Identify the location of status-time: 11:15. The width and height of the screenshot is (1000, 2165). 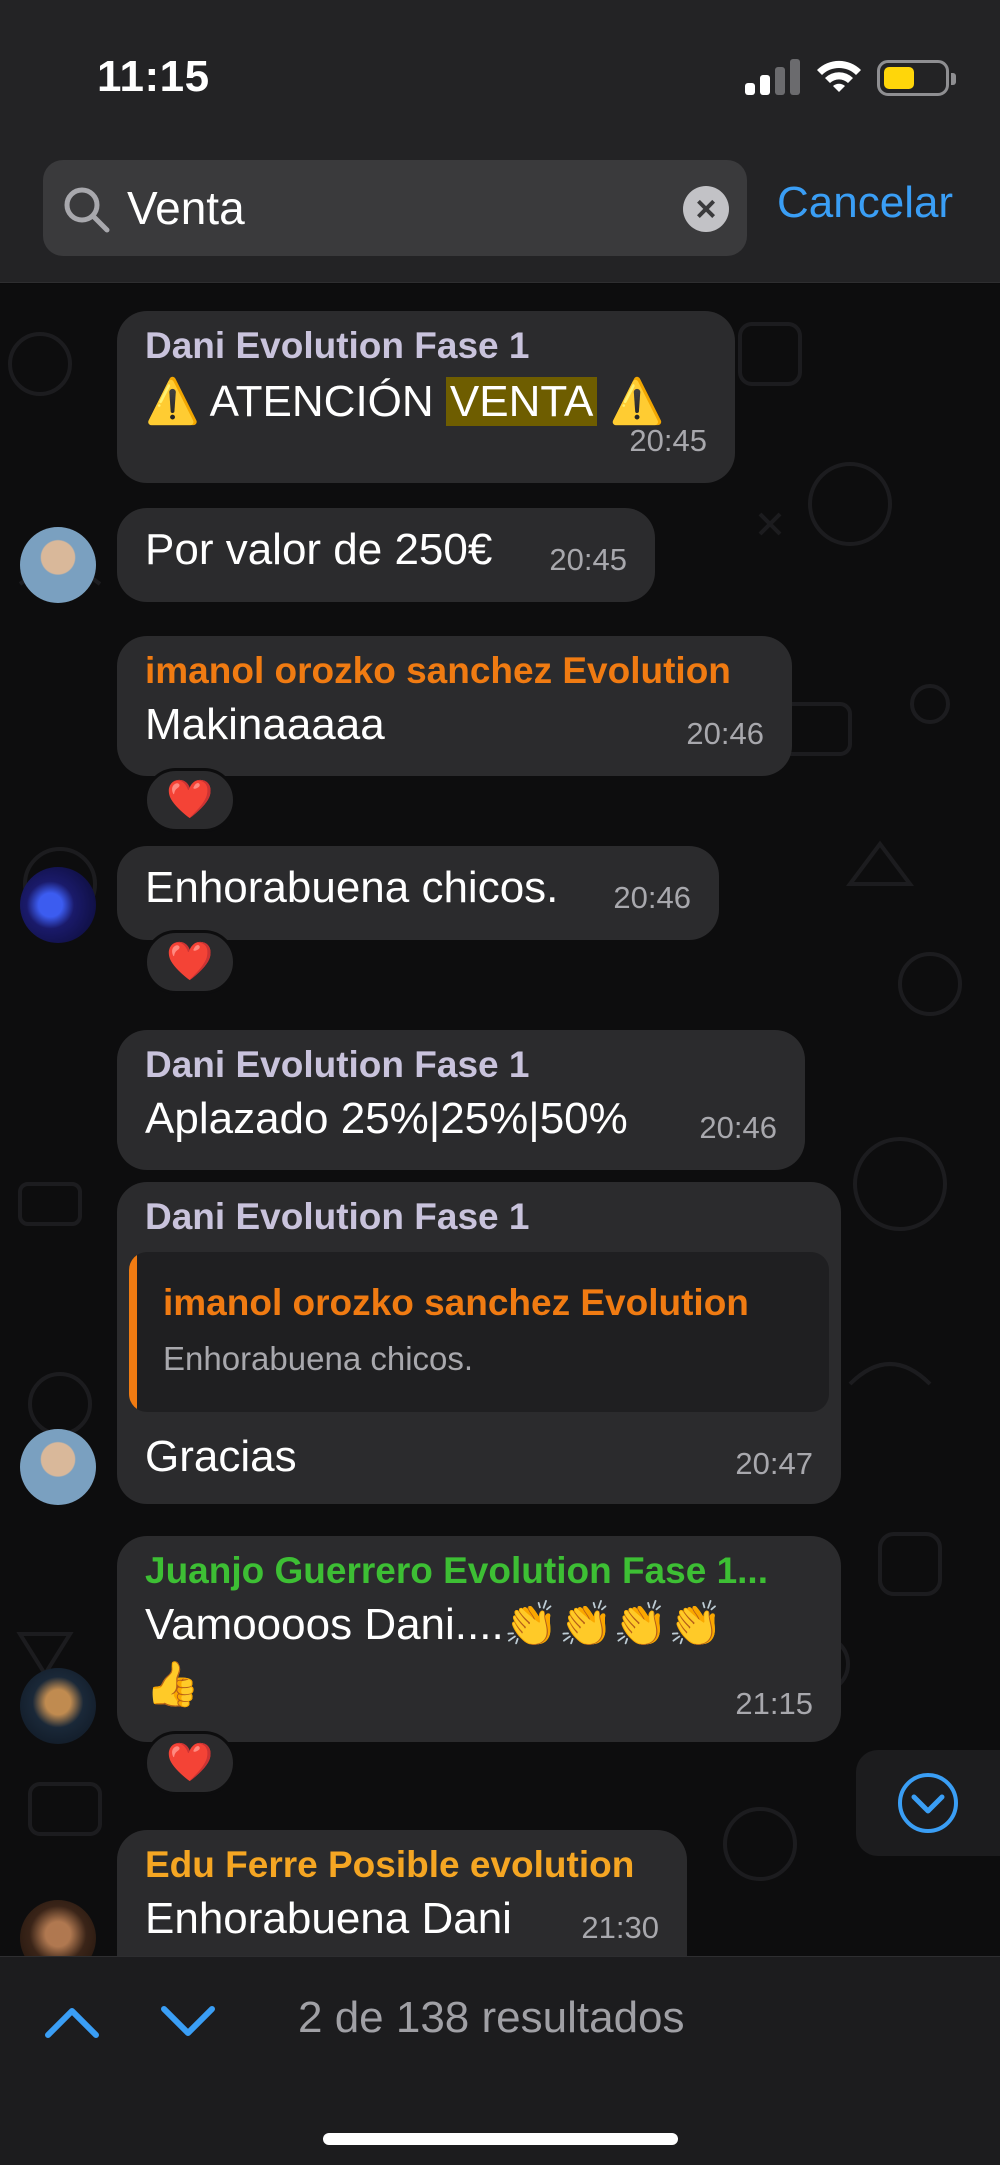
(153, 76).